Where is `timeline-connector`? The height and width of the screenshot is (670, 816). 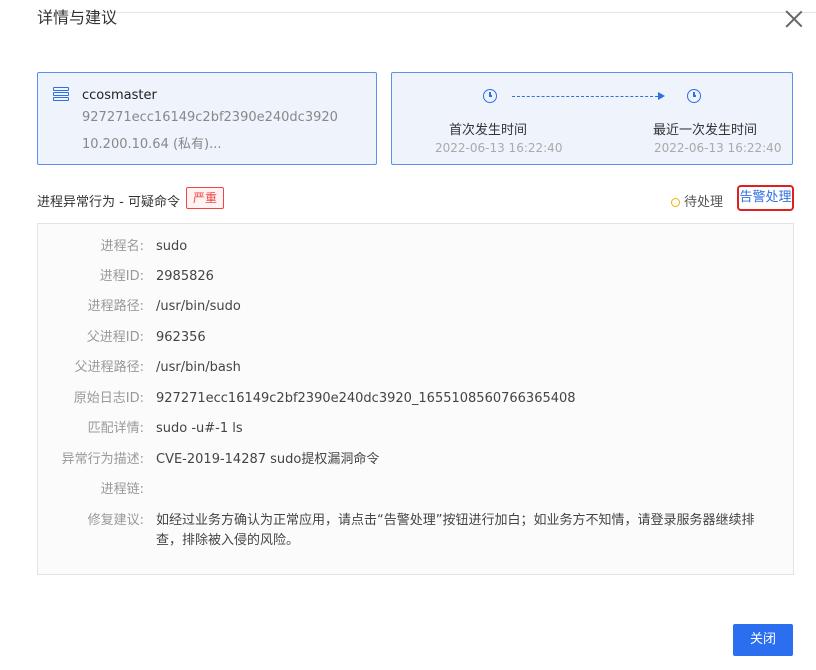 timeline-connector is located at coordinates (585, 96).